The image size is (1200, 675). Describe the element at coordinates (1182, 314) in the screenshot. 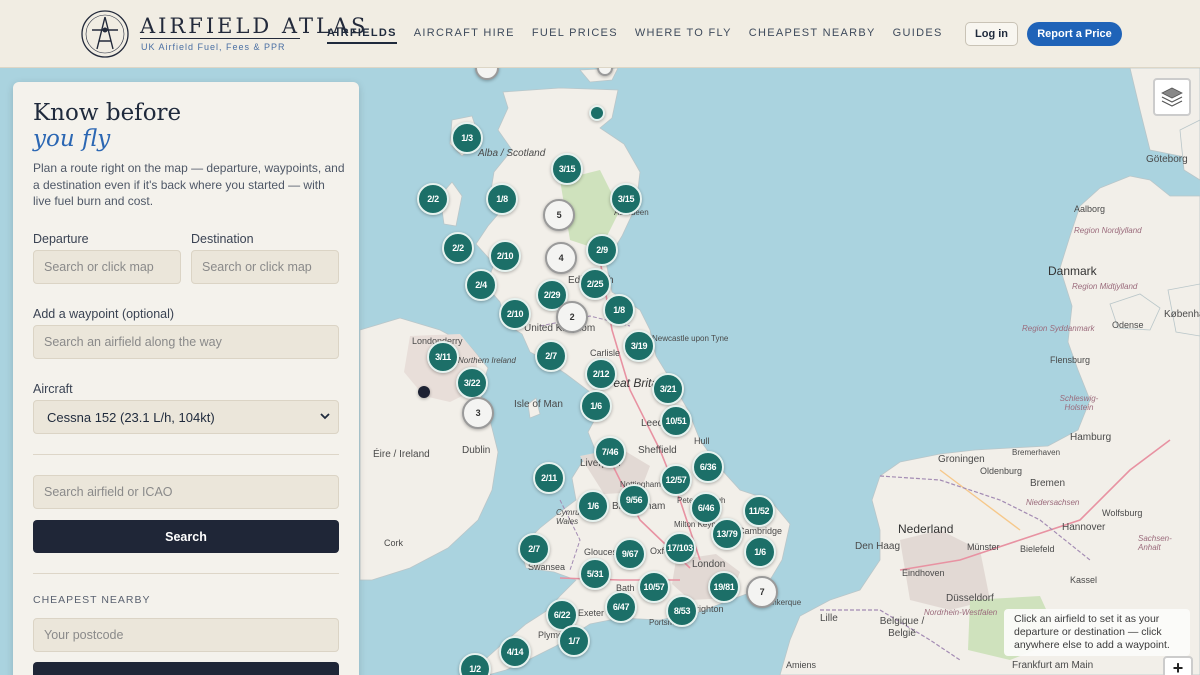

I see `map-label-kobenhavn: København` at that location.